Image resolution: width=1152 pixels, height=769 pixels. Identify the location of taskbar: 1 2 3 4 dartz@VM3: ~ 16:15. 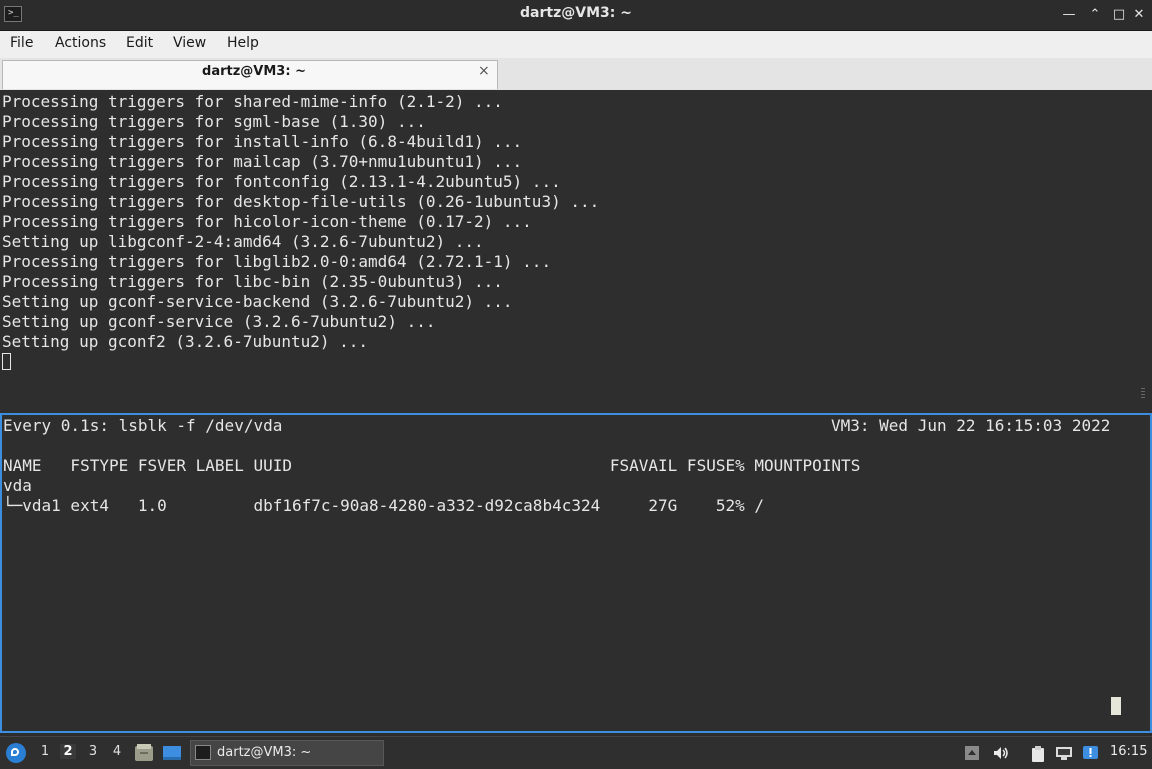
(576, 752).